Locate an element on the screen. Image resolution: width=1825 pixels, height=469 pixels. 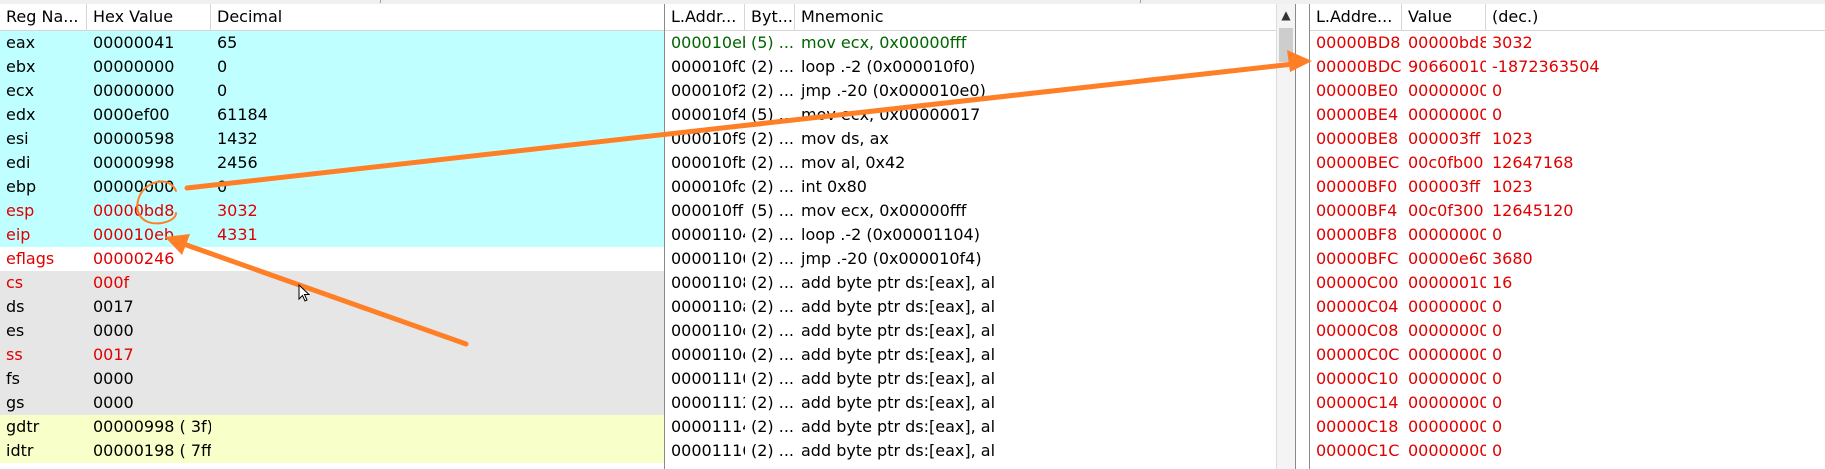
instruction-row: 000010f0 (2) ... loop .-2 (0x000010f0) is located at coordinates (980, 67).